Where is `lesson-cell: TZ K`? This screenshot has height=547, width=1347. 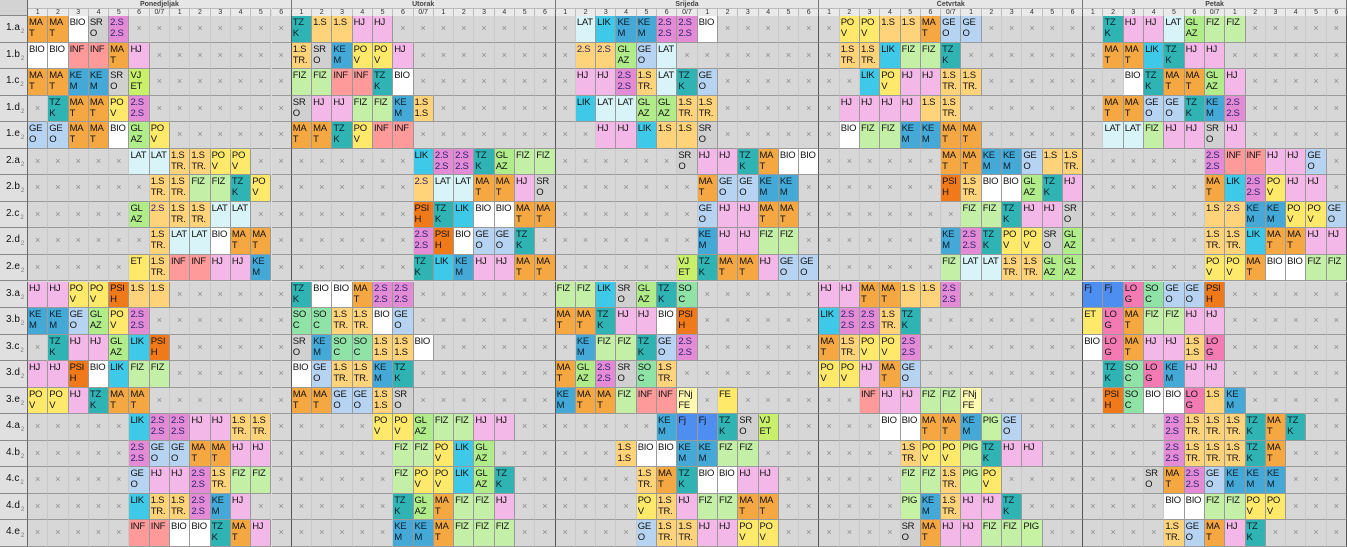
lesson-cell: TZ K is located at coordinates (728, 427).